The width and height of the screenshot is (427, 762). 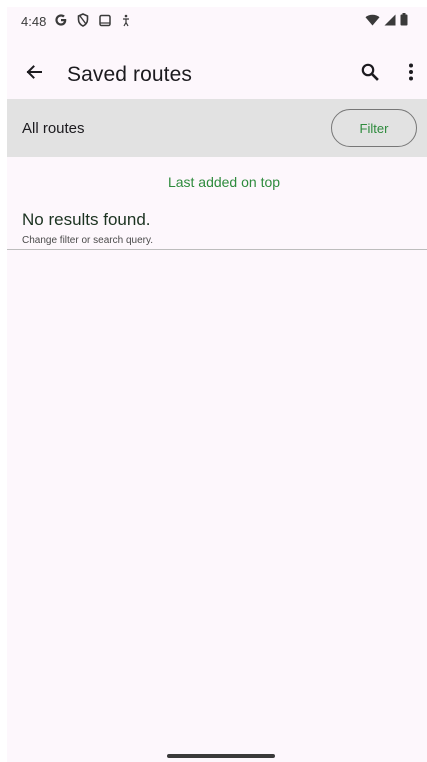 I want to click on wifi-icon, so click(x=372, y=22).